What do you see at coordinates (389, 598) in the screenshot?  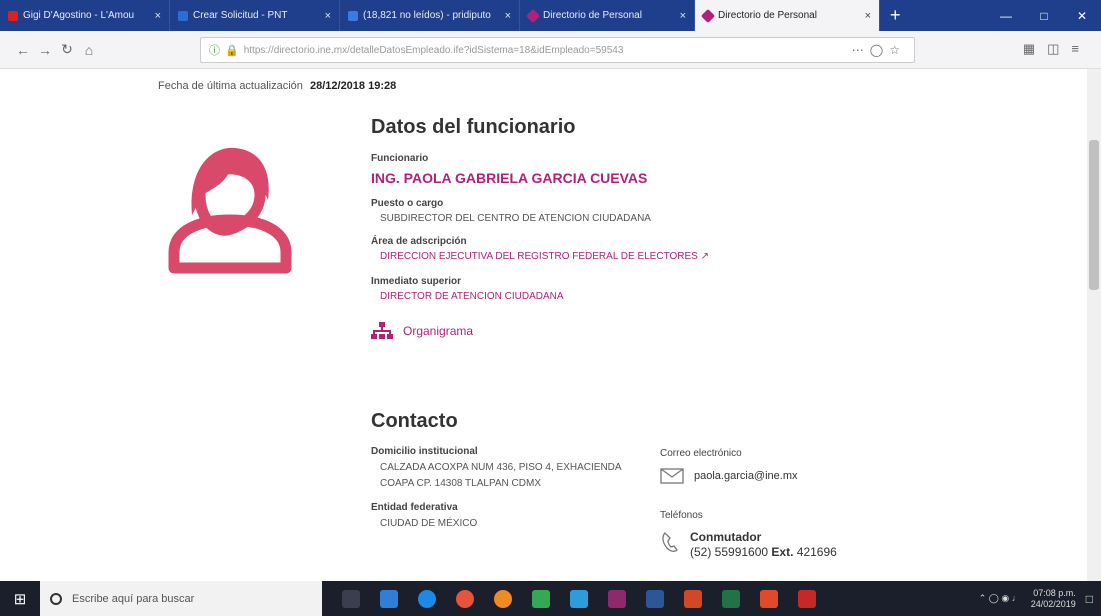 I see `store-icon` at bounding box center [389, 598].